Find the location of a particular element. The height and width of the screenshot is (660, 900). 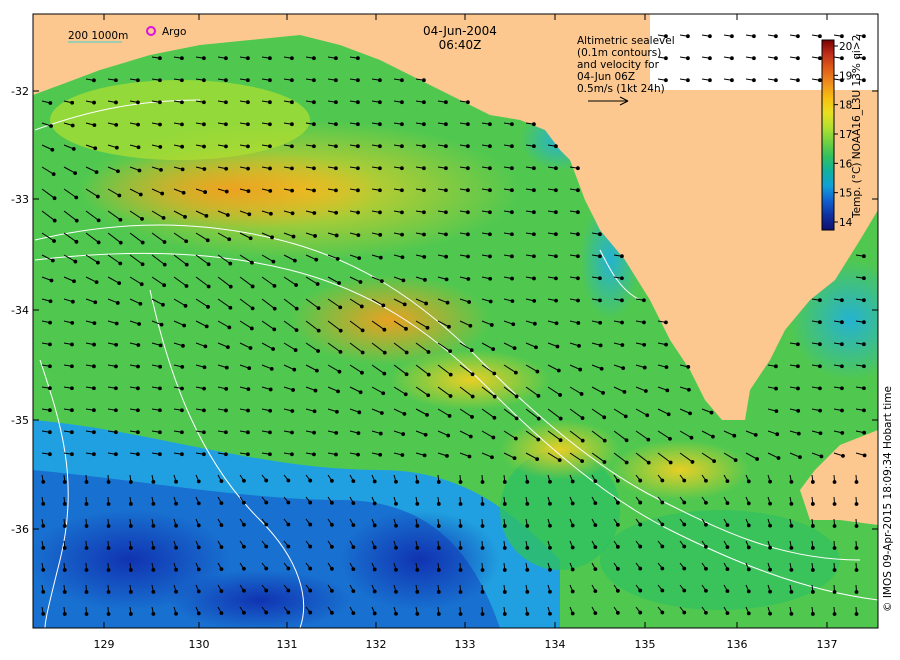

lat-tick-label: -34 is located at coordinates (20, 310).